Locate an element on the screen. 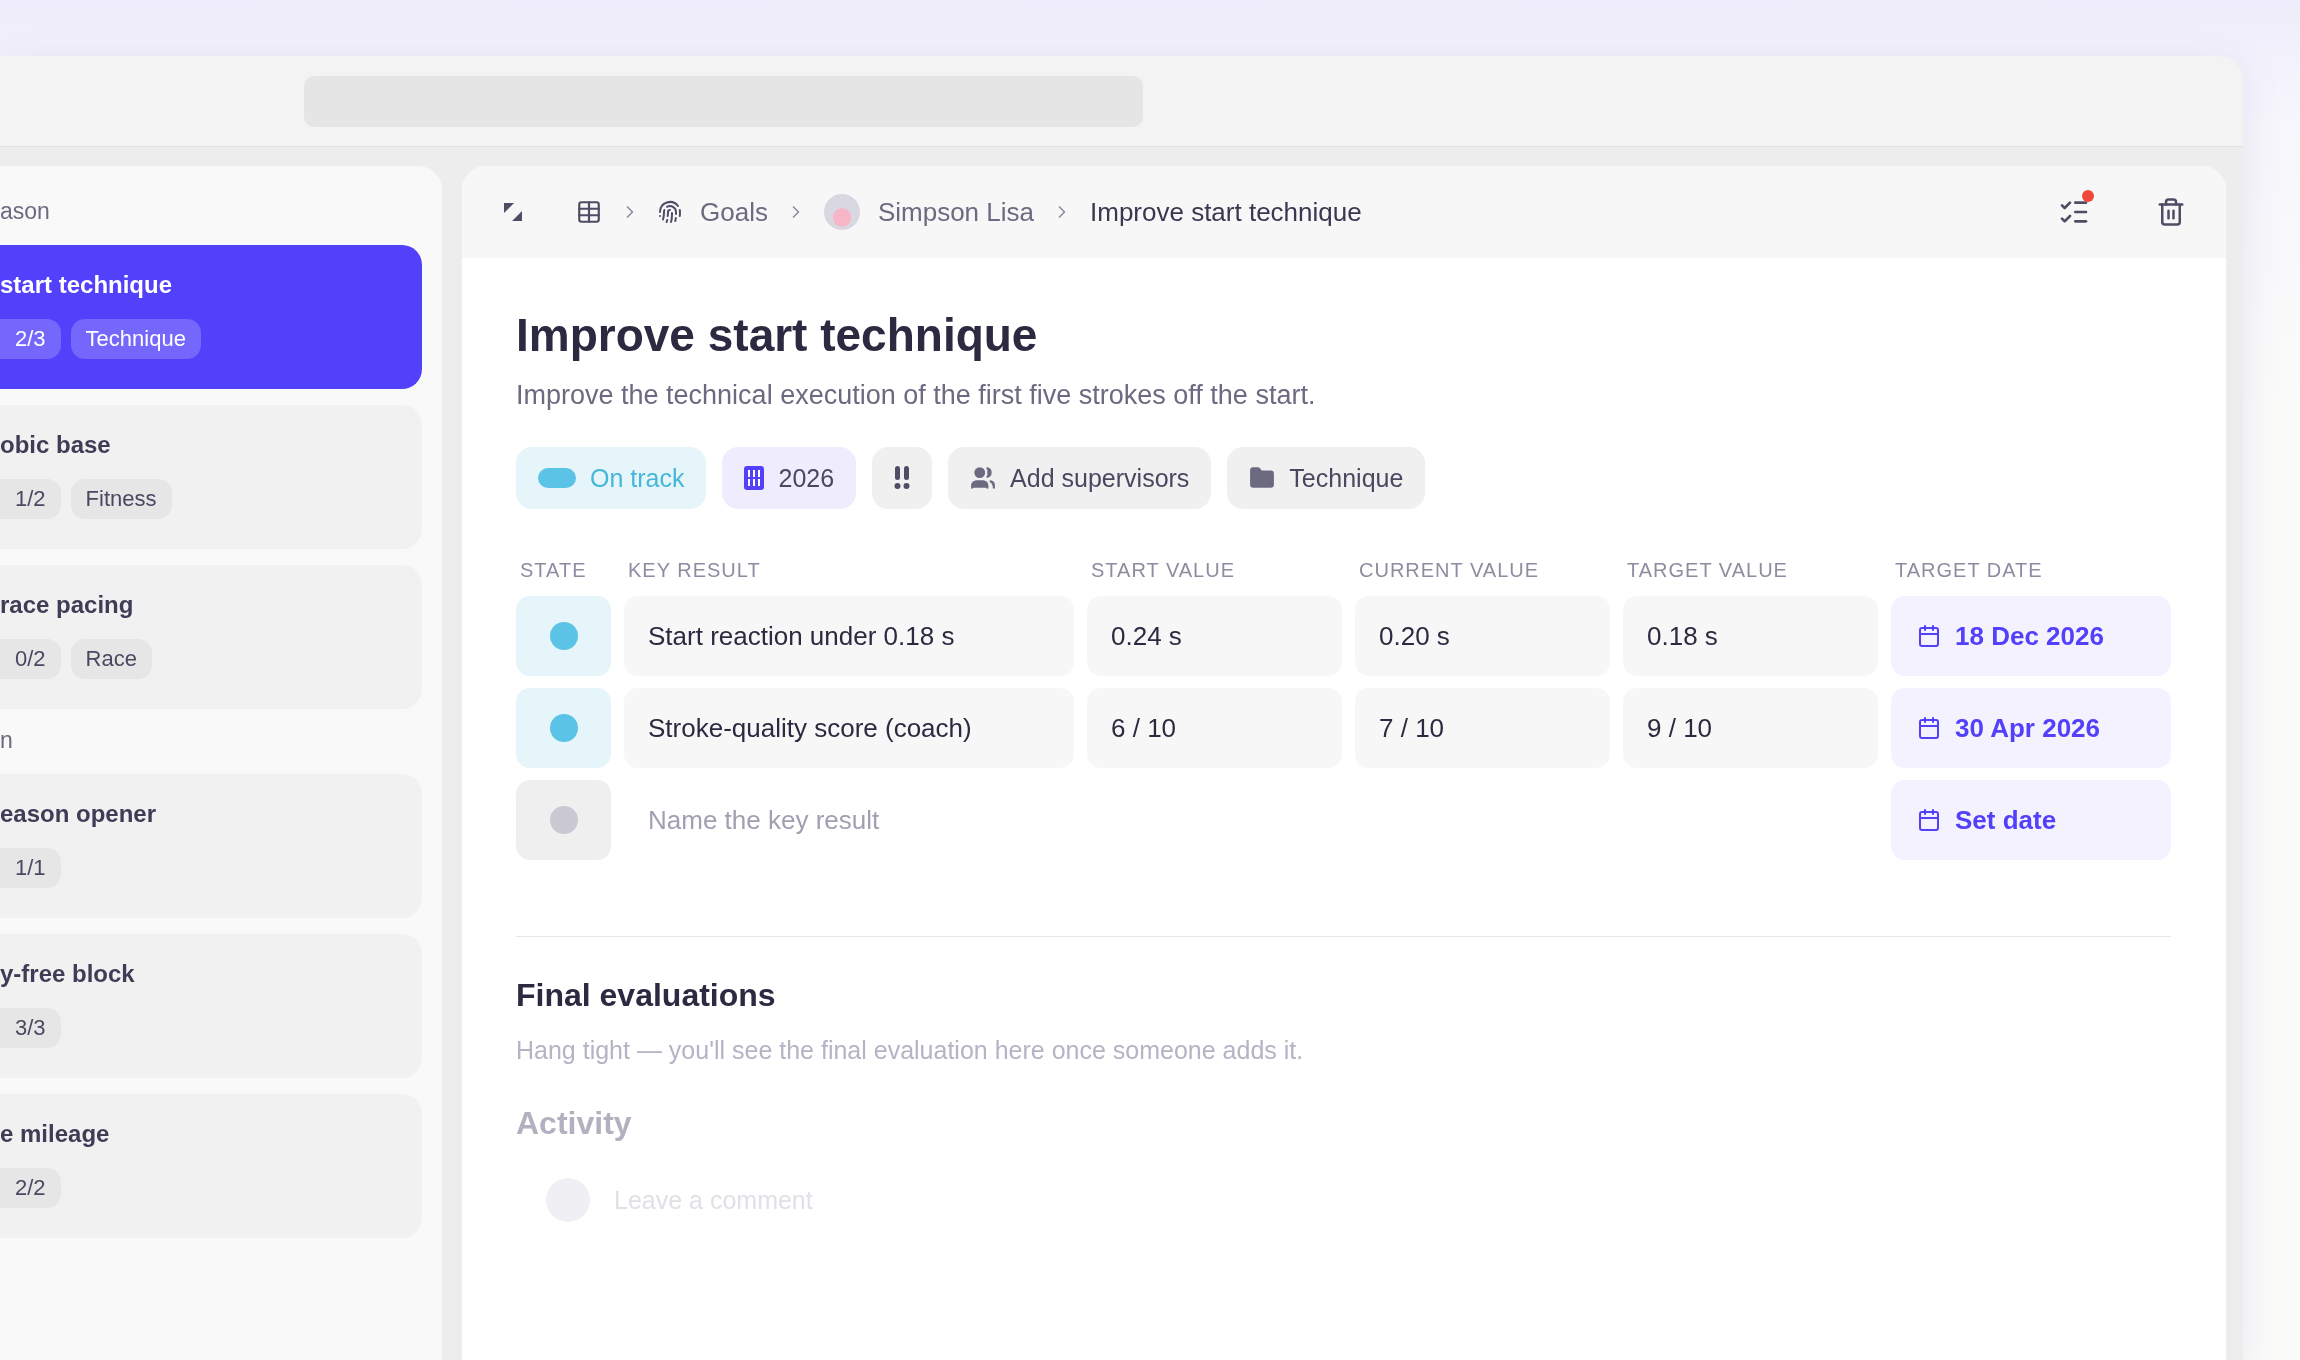 This screenshot has width=2300, height=1360. category-chip: Technique is located at coordinates (1326, 478).